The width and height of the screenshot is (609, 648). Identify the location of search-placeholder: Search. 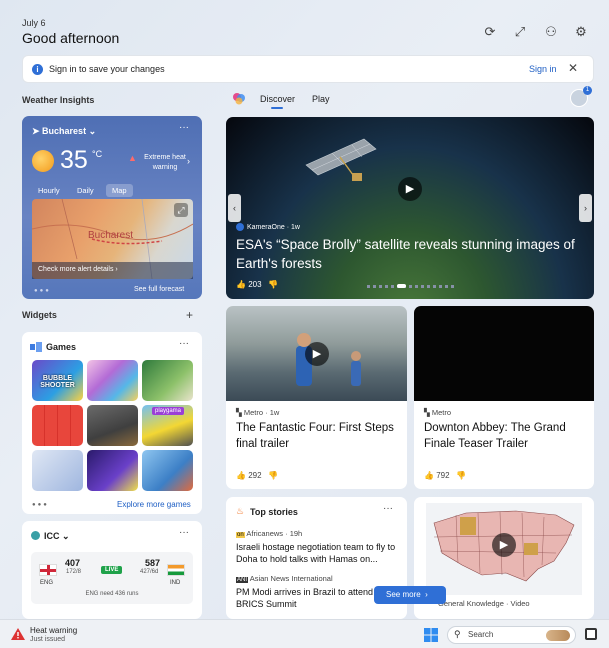
(481, 634).